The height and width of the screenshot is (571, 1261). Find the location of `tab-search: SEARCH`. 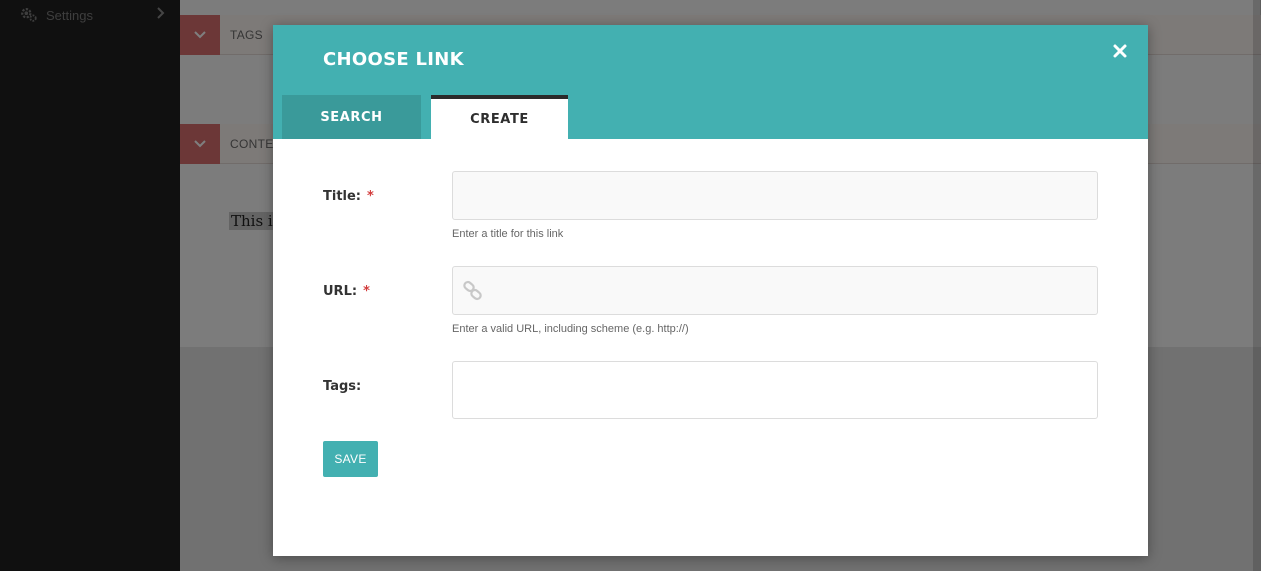

tab-search: SEARCH is located at coordinates (351, 117).